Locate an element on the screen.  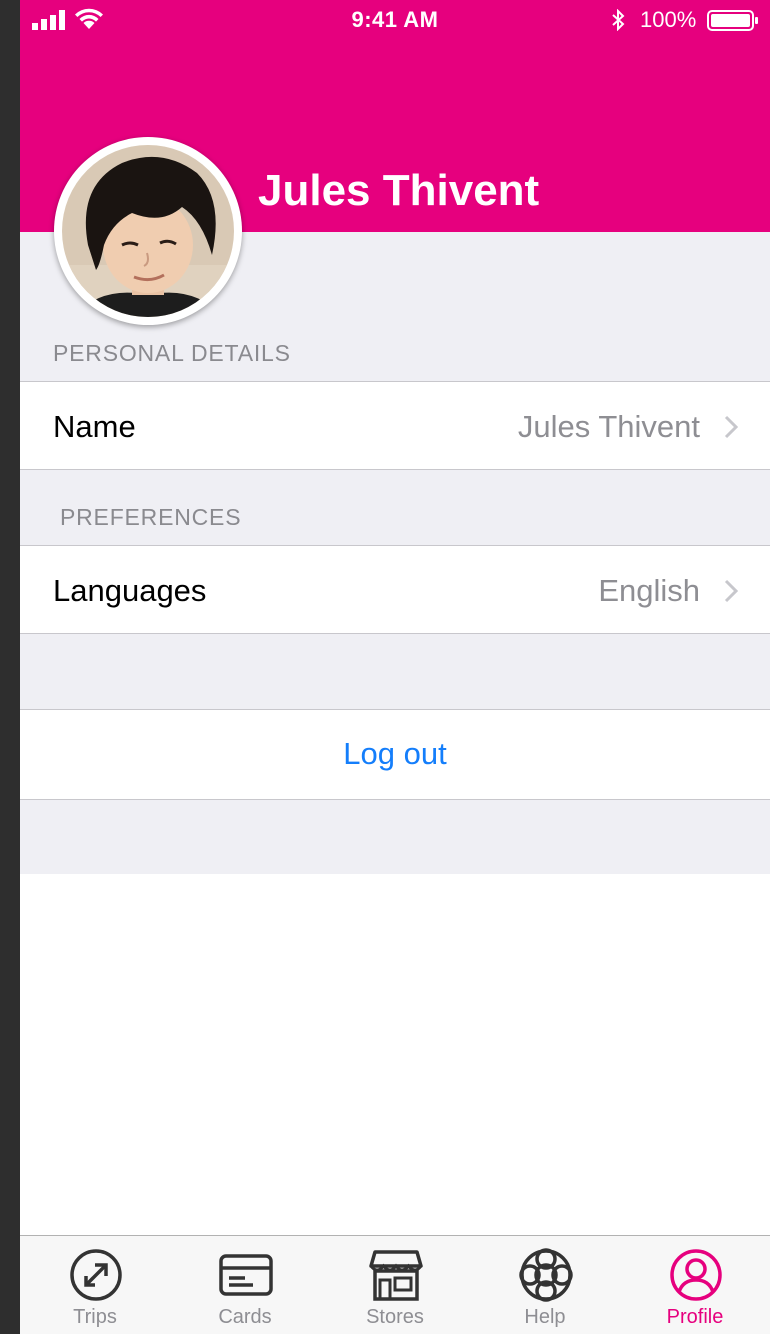
tab-stores-label: Stores is located at coordinates (395, 1317).